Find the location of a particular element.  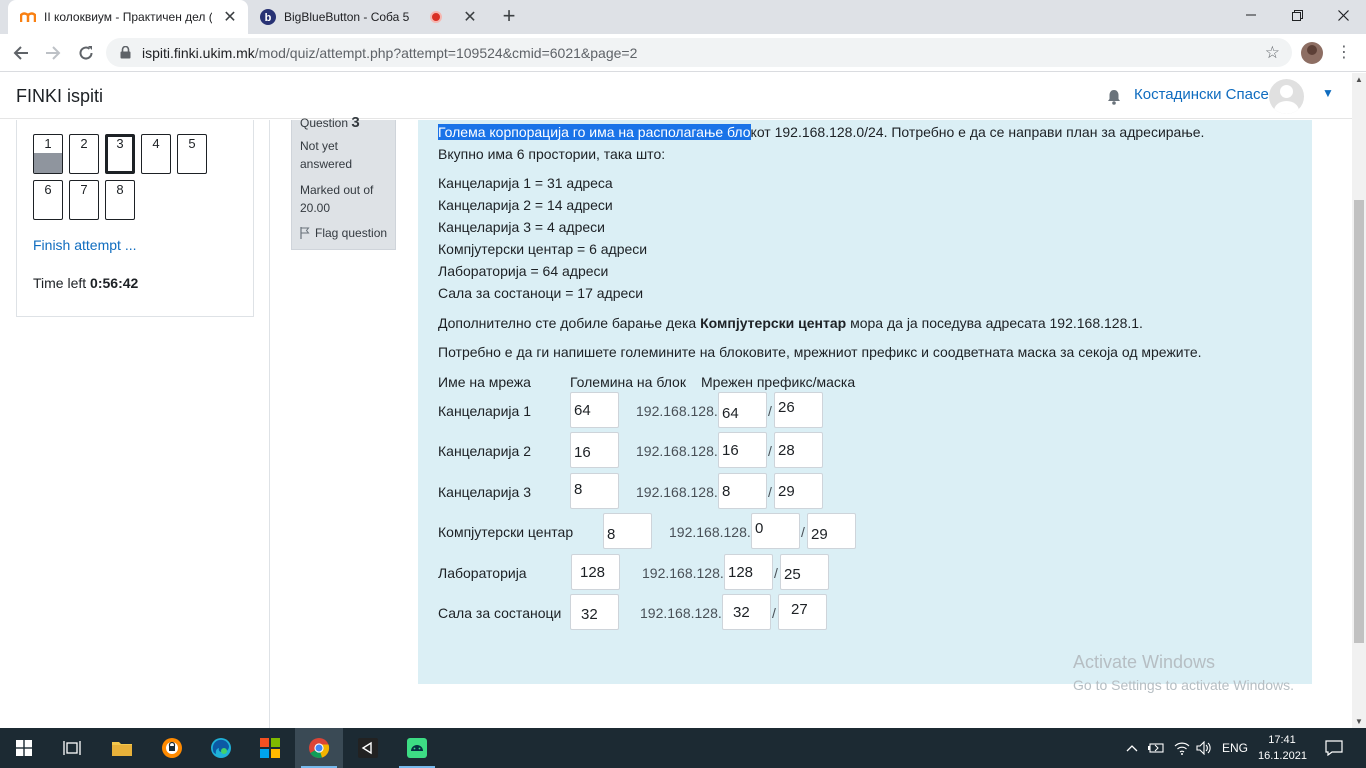

column-header-prefix: Мрежен префикс/маска is located at coordinates (778, 382).